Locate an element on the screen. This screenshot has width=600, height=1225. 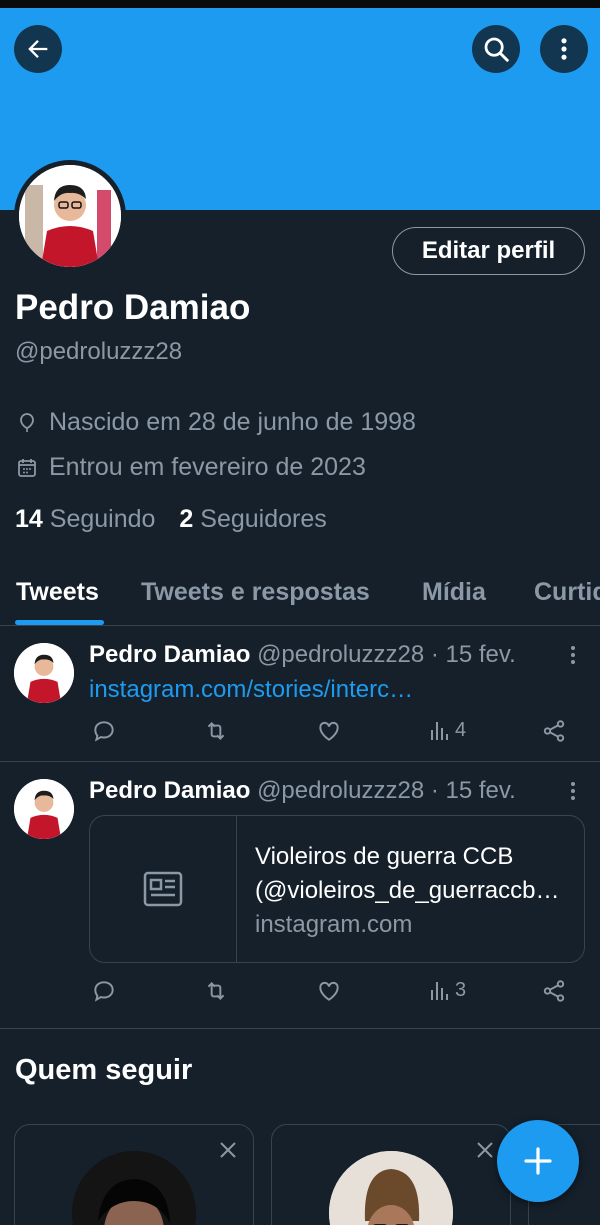
arrow-left-icon is located at coordinates (38, 49).